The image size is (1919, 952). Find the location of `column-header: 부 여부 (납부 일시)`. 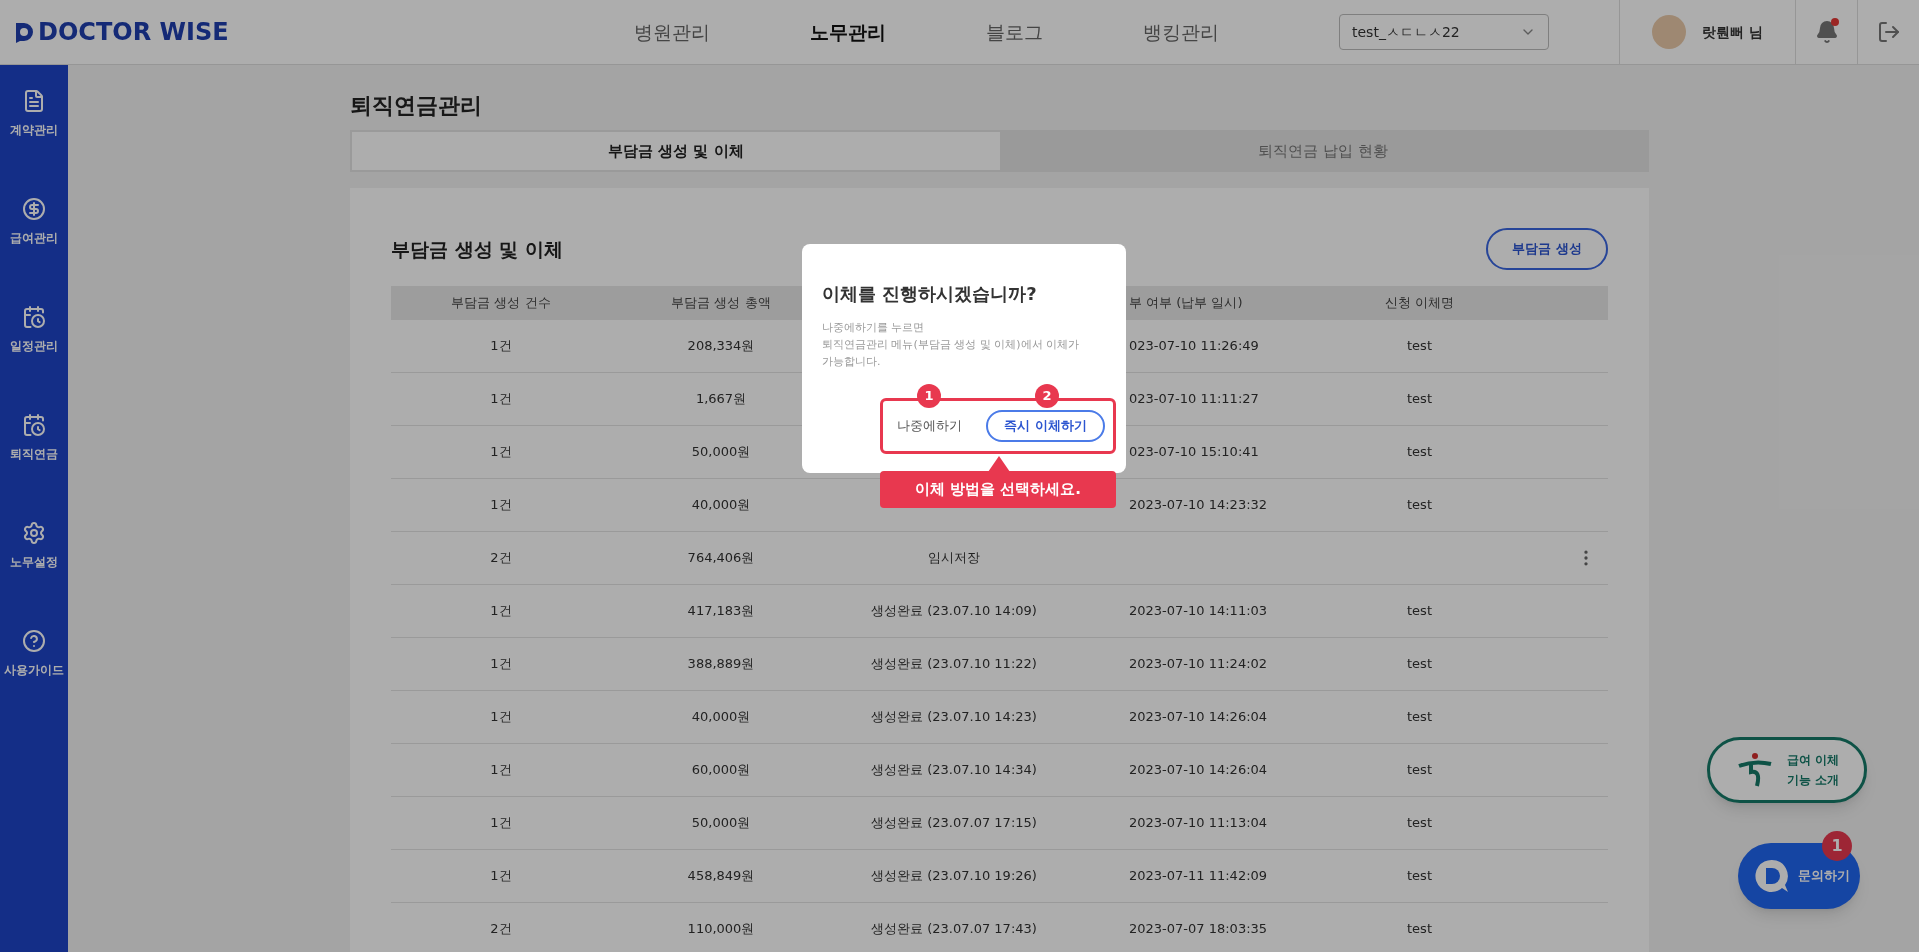

column-header: 부 여부 (납부 일시) is located at coordinates (1186, 303).